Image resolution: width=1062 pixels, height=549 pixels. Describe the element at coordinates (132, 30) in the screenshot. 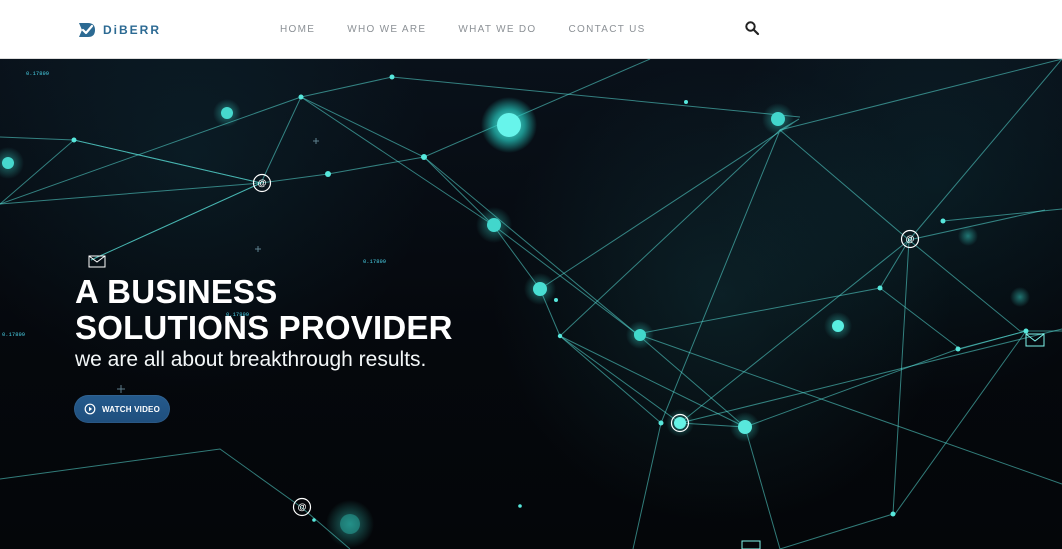

I see `brand-name: DiBERR` at that location.